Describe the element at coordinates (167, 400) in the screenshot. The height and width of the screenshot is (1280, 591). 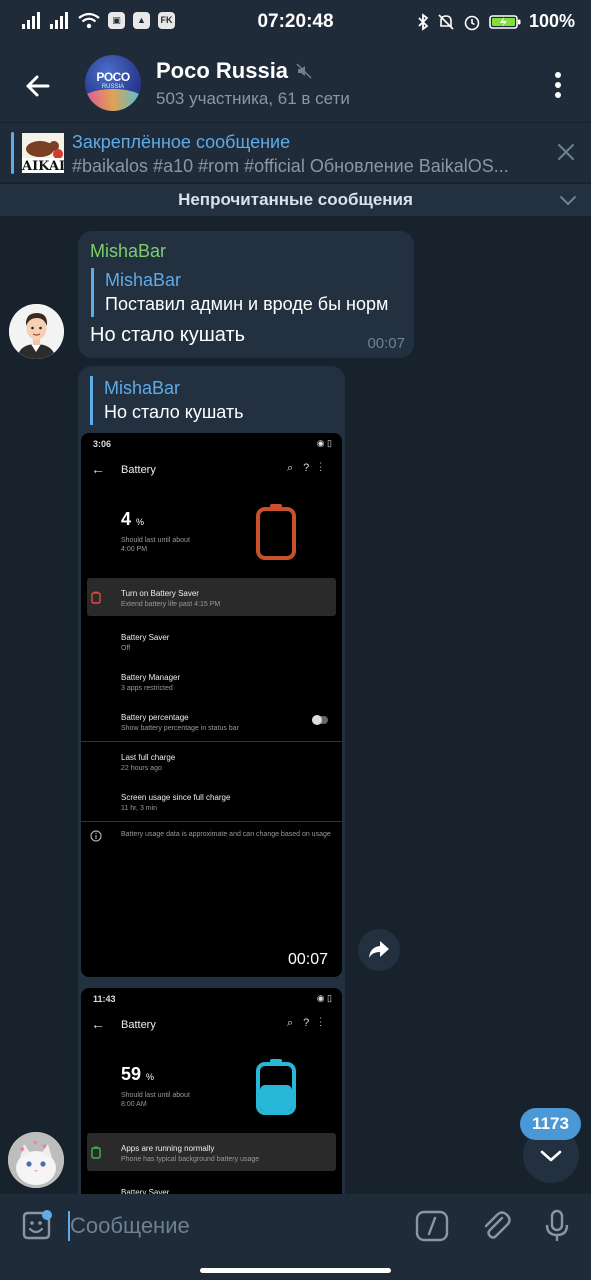
I see `reply-quote: MishaBar Но стало кушать` at that location.